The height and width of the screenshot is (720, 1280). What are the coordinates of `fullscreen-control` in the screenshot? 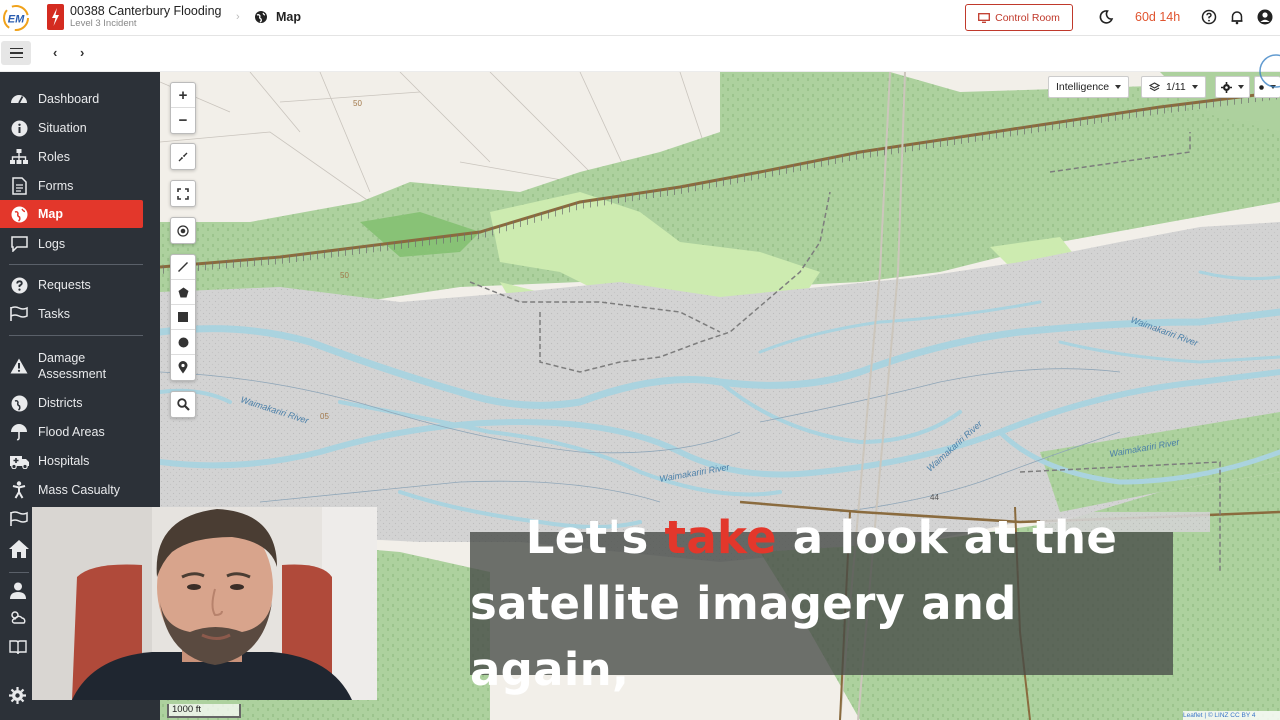 It's located at (183, 193).